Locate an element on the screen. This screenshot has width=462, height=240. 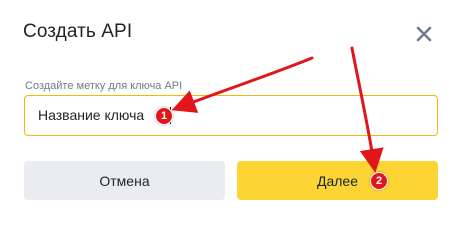
step-badge-2: 2 is located at coordinates (379, 181).